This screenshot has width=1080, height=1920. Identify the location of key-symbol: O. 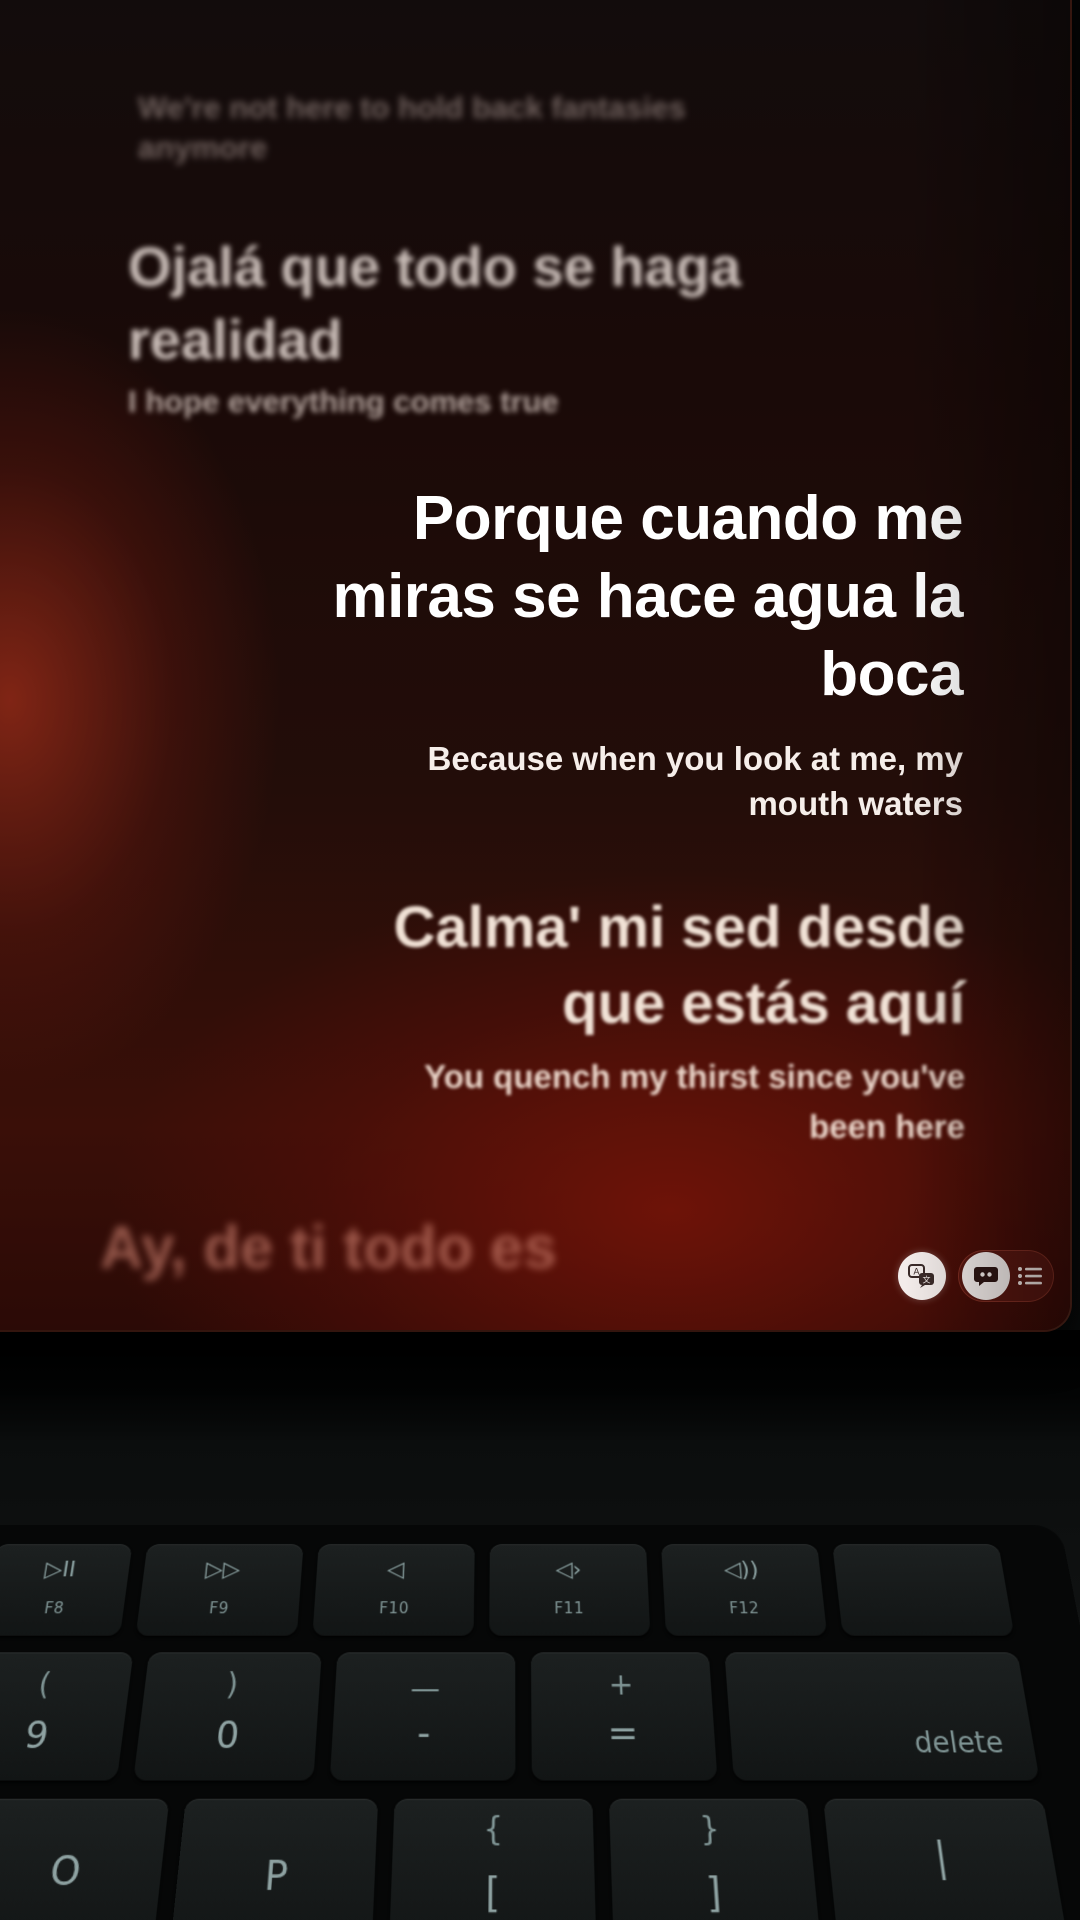
(82, 1872).